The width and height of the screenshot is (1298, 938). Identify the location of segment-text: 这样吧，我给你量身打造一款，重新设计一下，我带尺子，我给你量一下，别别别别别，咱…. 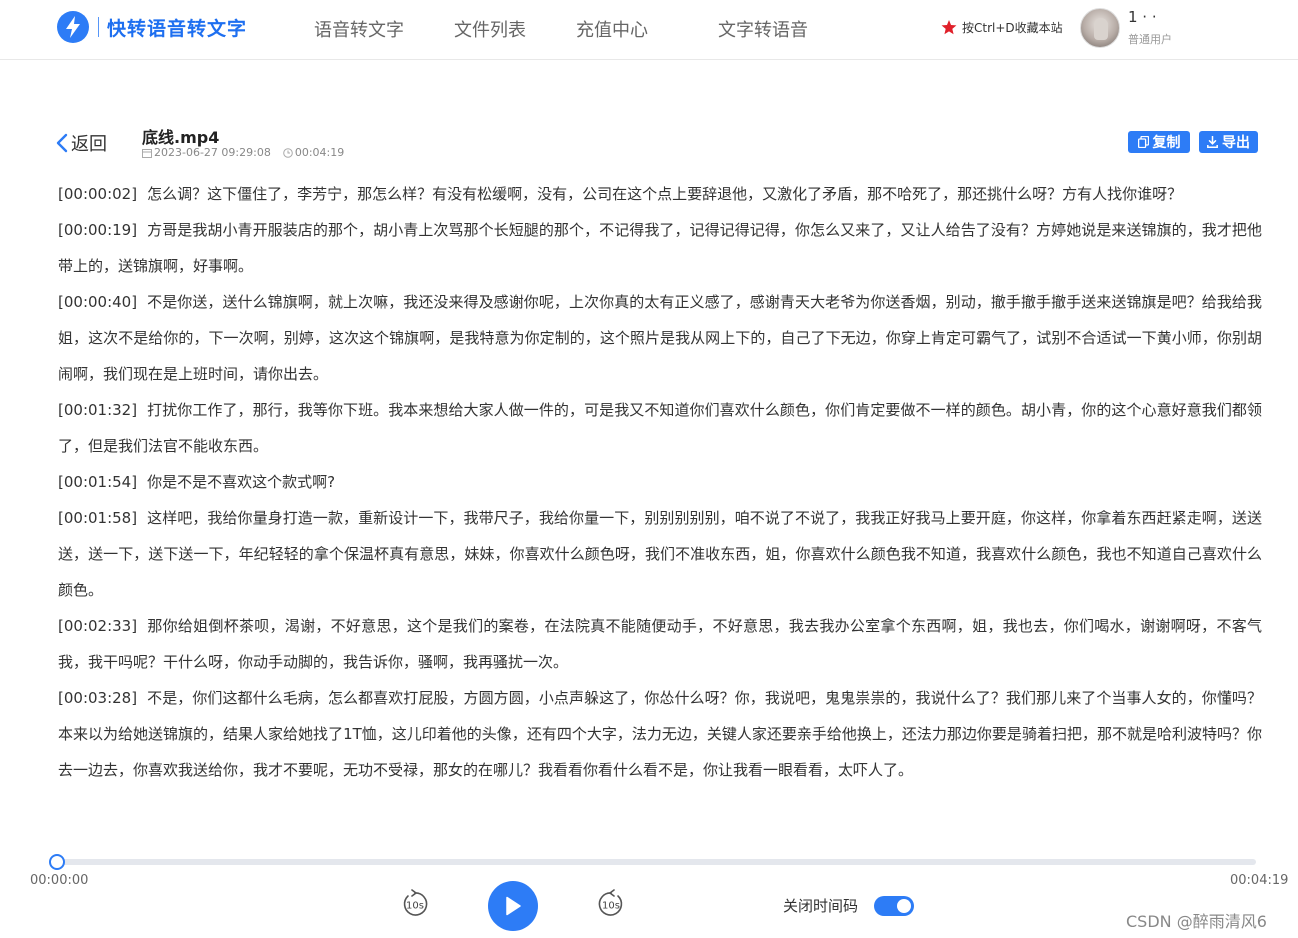
(660, 554).